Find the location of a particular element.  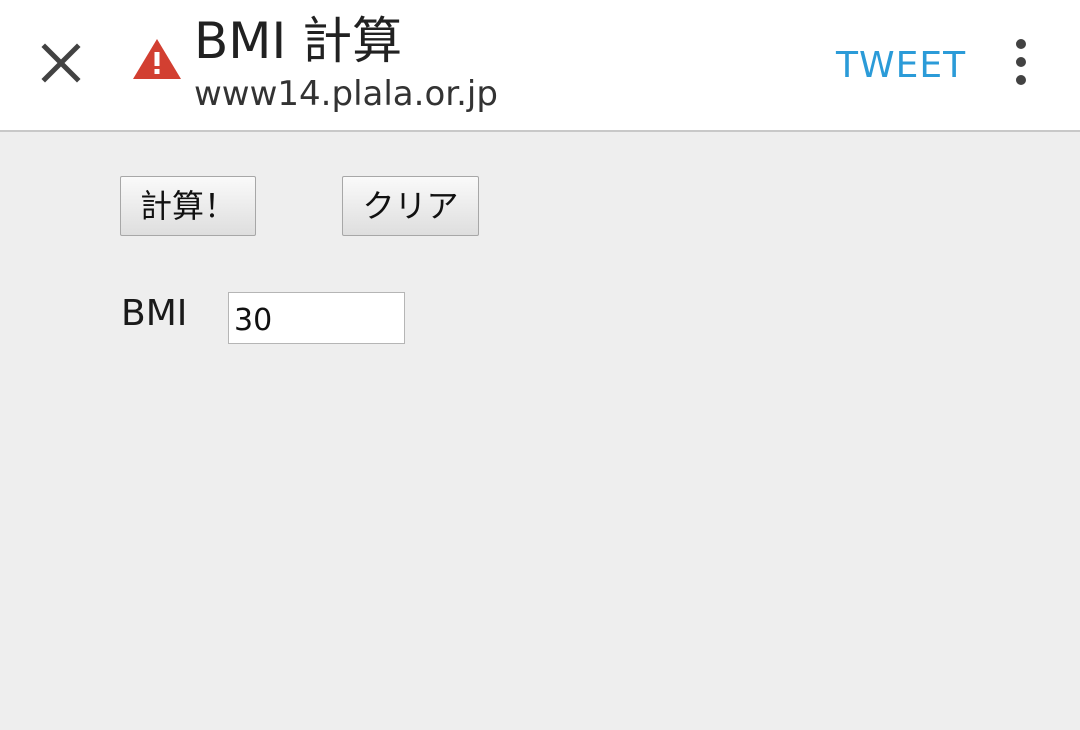

clear-button: クリア is located at coordinates (410, 206).